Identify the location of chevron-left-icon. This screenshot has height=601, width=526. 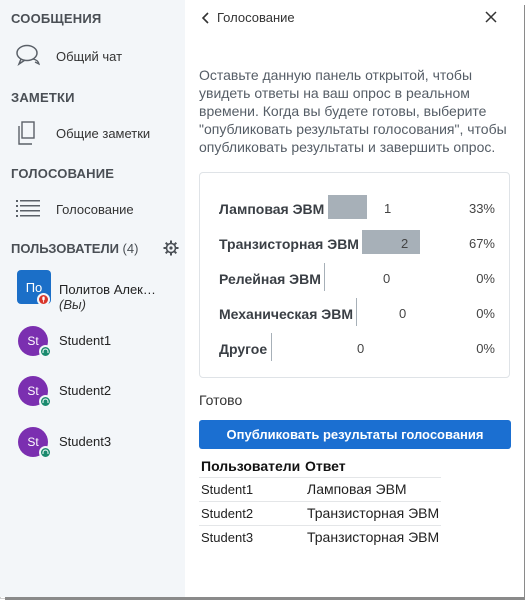
(205, 17).